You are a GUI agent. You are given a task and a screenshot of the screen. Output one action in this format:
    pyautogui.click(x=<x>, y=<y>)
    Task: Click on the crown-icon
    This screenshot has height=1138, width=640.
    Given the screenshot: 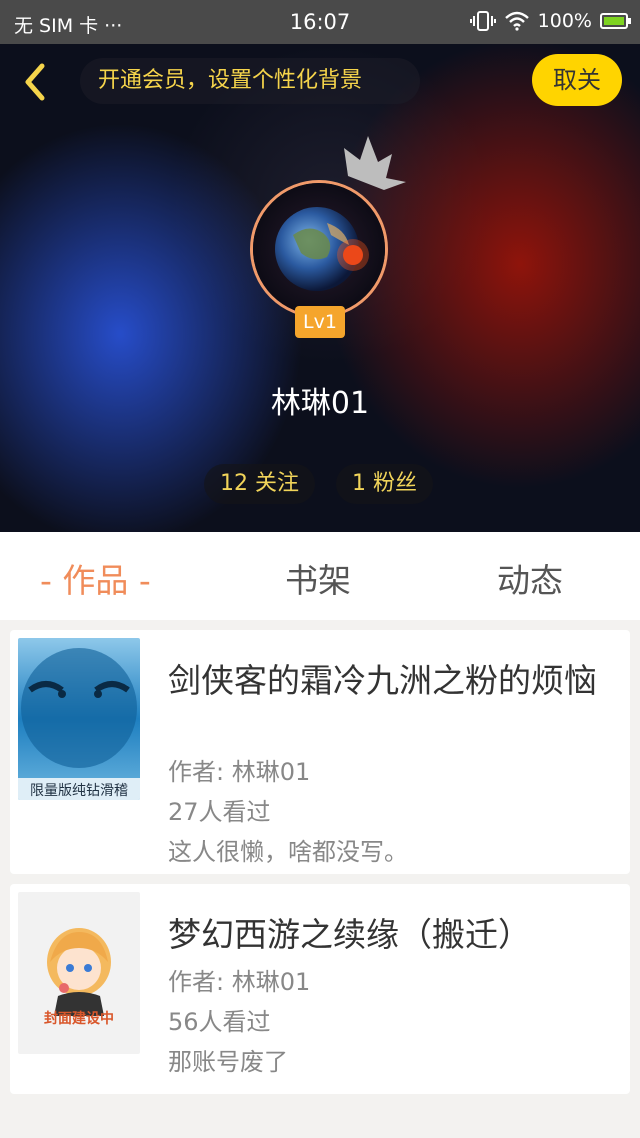 What is the action you would take?
    pyautogui.click(x=375, y=163)
    